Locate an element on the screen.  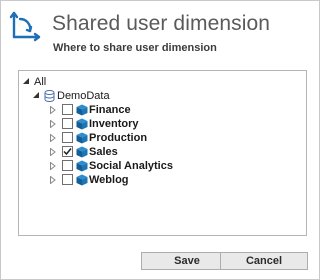
tree-node-sales: Sales is located at coordinates (162, 151).